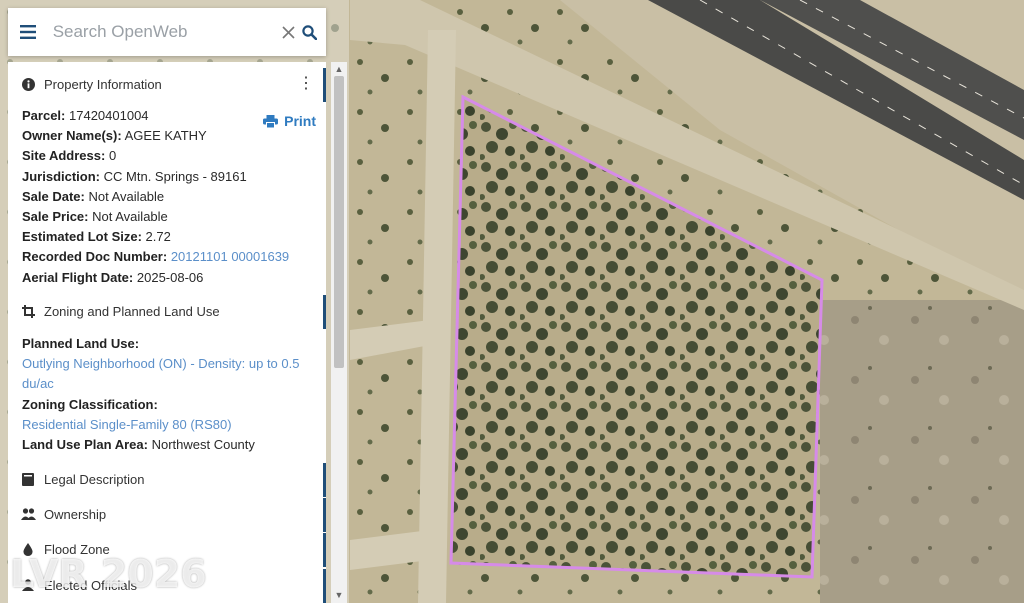 This screenshot has width=1024, height=603. Describe the element at coordinates (132, 311) in the screenshot. I see `section-title: Zoning and Planned Land Use` at that location.